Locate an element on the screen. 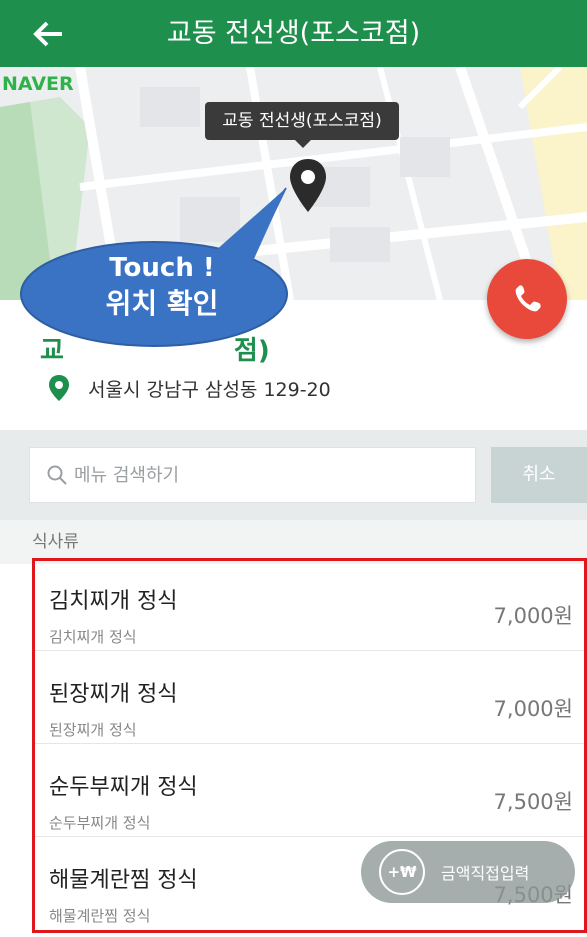 The height and width of the screenshot is (937, 587). menu-item-name: 된장찌개 정식 is located at coordinates (113, 694).